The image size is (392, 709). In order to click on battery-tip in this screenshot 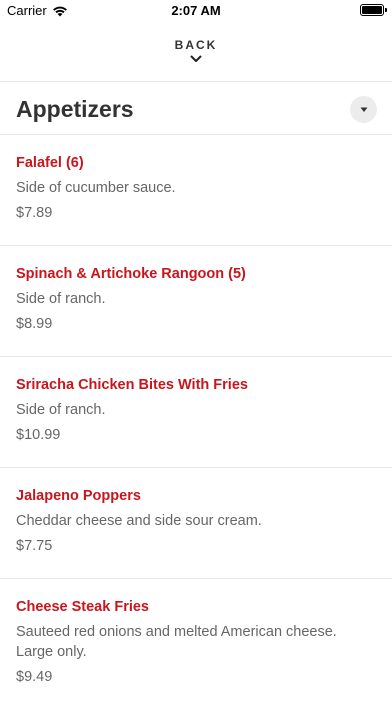, I will do `click(386, 10)`.